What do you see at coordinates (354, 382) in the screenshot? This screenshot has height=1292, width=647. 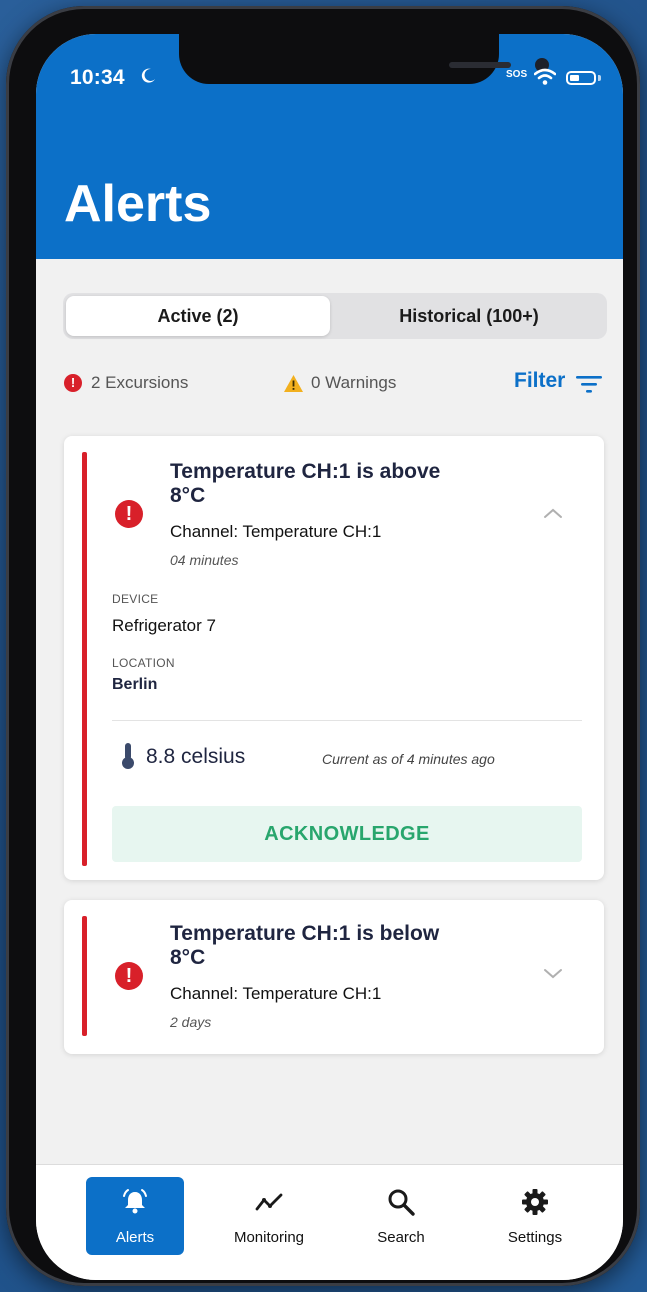 I see `warnings-count: 0 Warnings` at bounding box center [354, 382].